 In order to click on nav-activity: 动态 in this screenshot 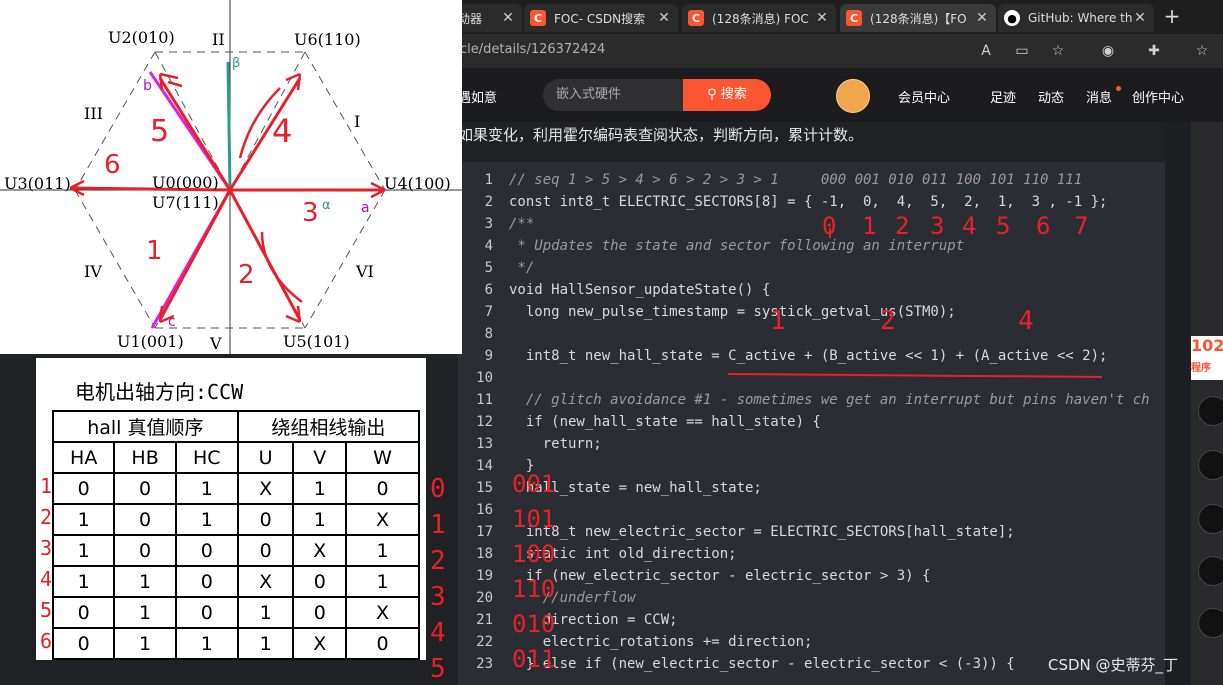, I will do `click(1051, 96)`.